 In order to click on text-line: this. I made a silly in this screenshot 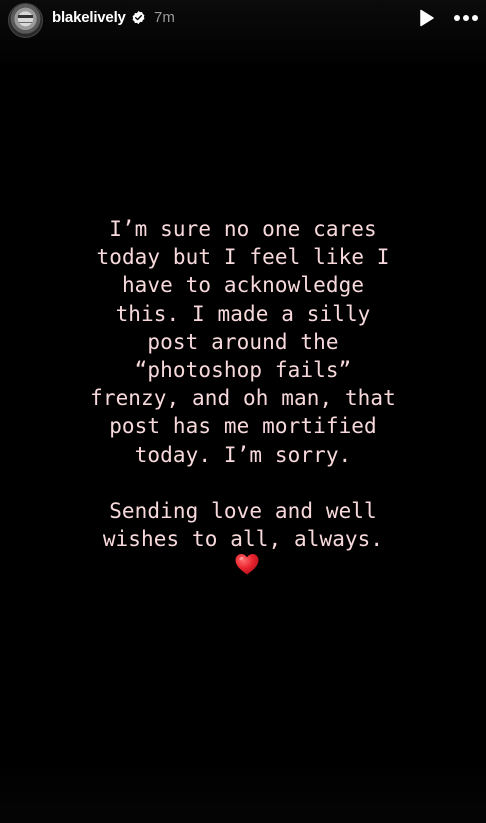, I will do `click(243, 313)`.